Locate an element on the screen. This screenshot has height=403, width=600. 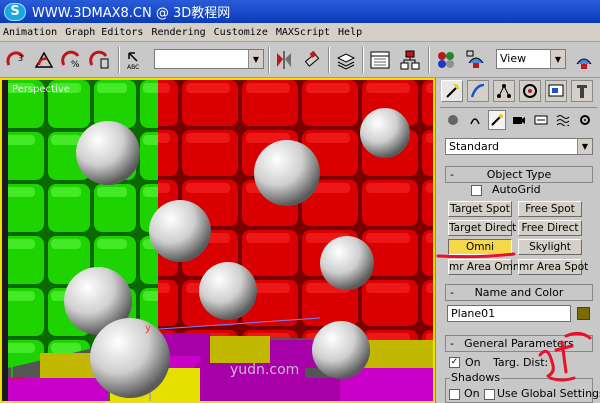
motion-tab-icon is located at coordinates (530, 91).